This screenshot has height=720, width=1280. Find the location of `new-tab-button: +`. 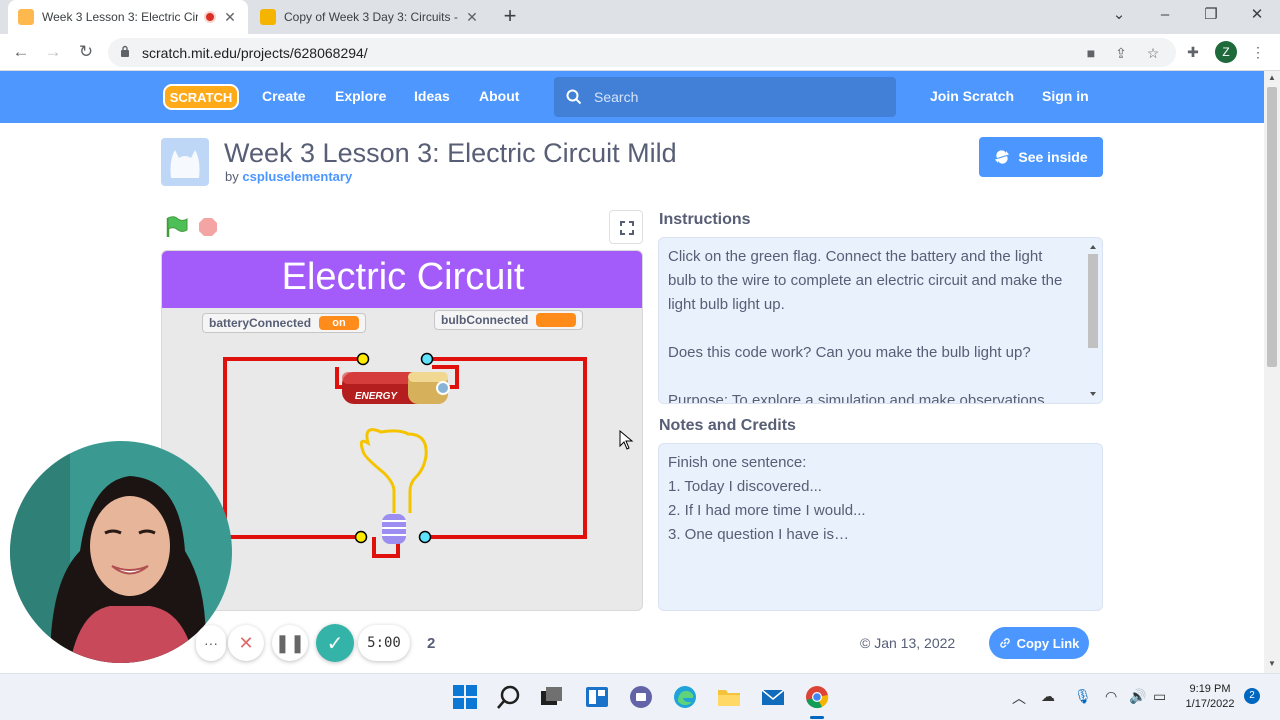

new-tab-button: + is located at coordinates (510, 16).